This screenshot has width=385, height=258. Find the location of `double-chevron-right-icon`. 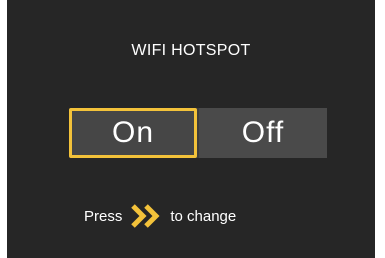

double-chevron-right-icon is located at coordinates (147, 216).